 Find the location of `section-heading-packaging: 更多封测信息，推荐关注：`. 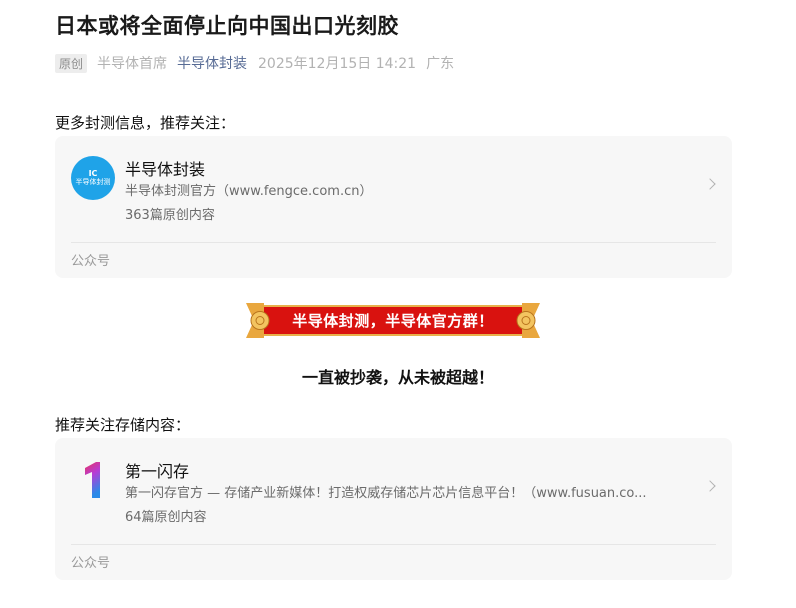

section-heading-packaging: 更多封测信息，推荐关注： is located at coordinates (145, 123).